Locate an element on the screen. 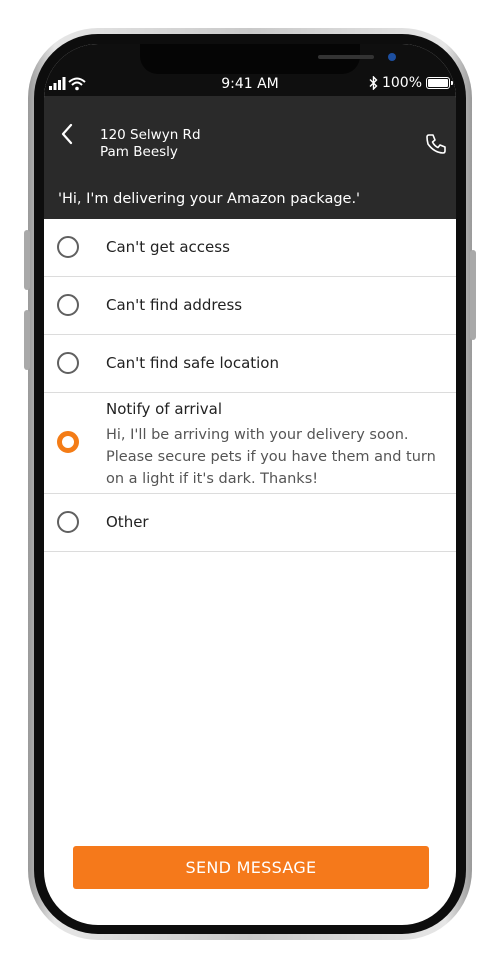  radio-button-selected is located at coordinates (68, 442).